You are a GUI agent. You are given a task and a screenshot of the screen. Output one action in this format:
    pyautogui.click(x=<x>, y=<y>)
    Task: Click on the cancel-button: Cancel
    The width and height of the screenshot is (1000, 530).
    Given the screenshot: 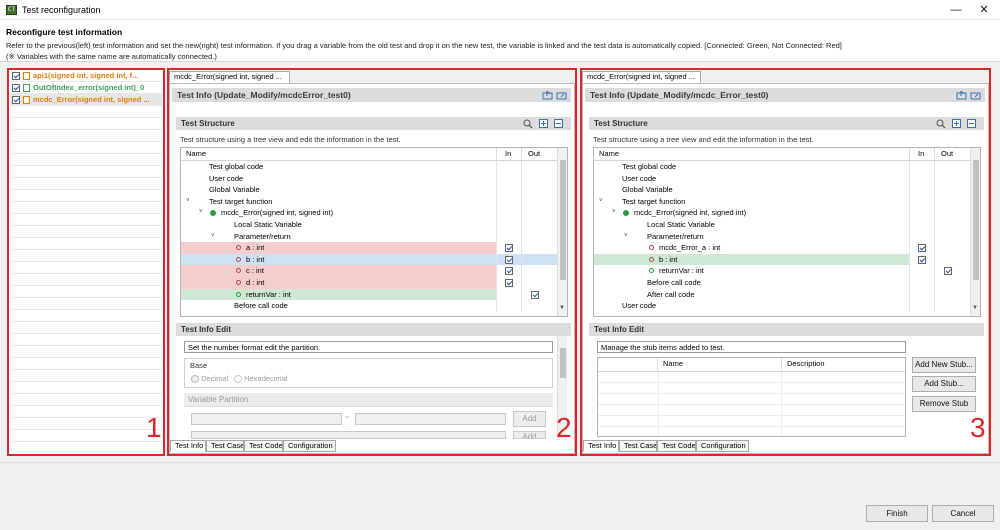 What is the action you would take?
    pyautogui.click(x=963, y=513)
    